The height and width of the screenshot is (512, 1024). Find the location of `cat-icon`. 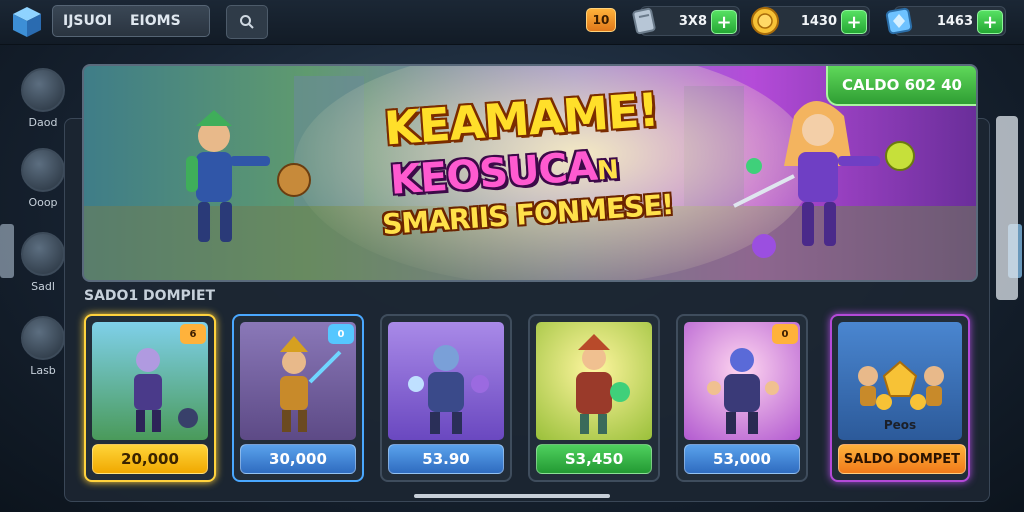

cat-icon is located at coordinates (43, 170).